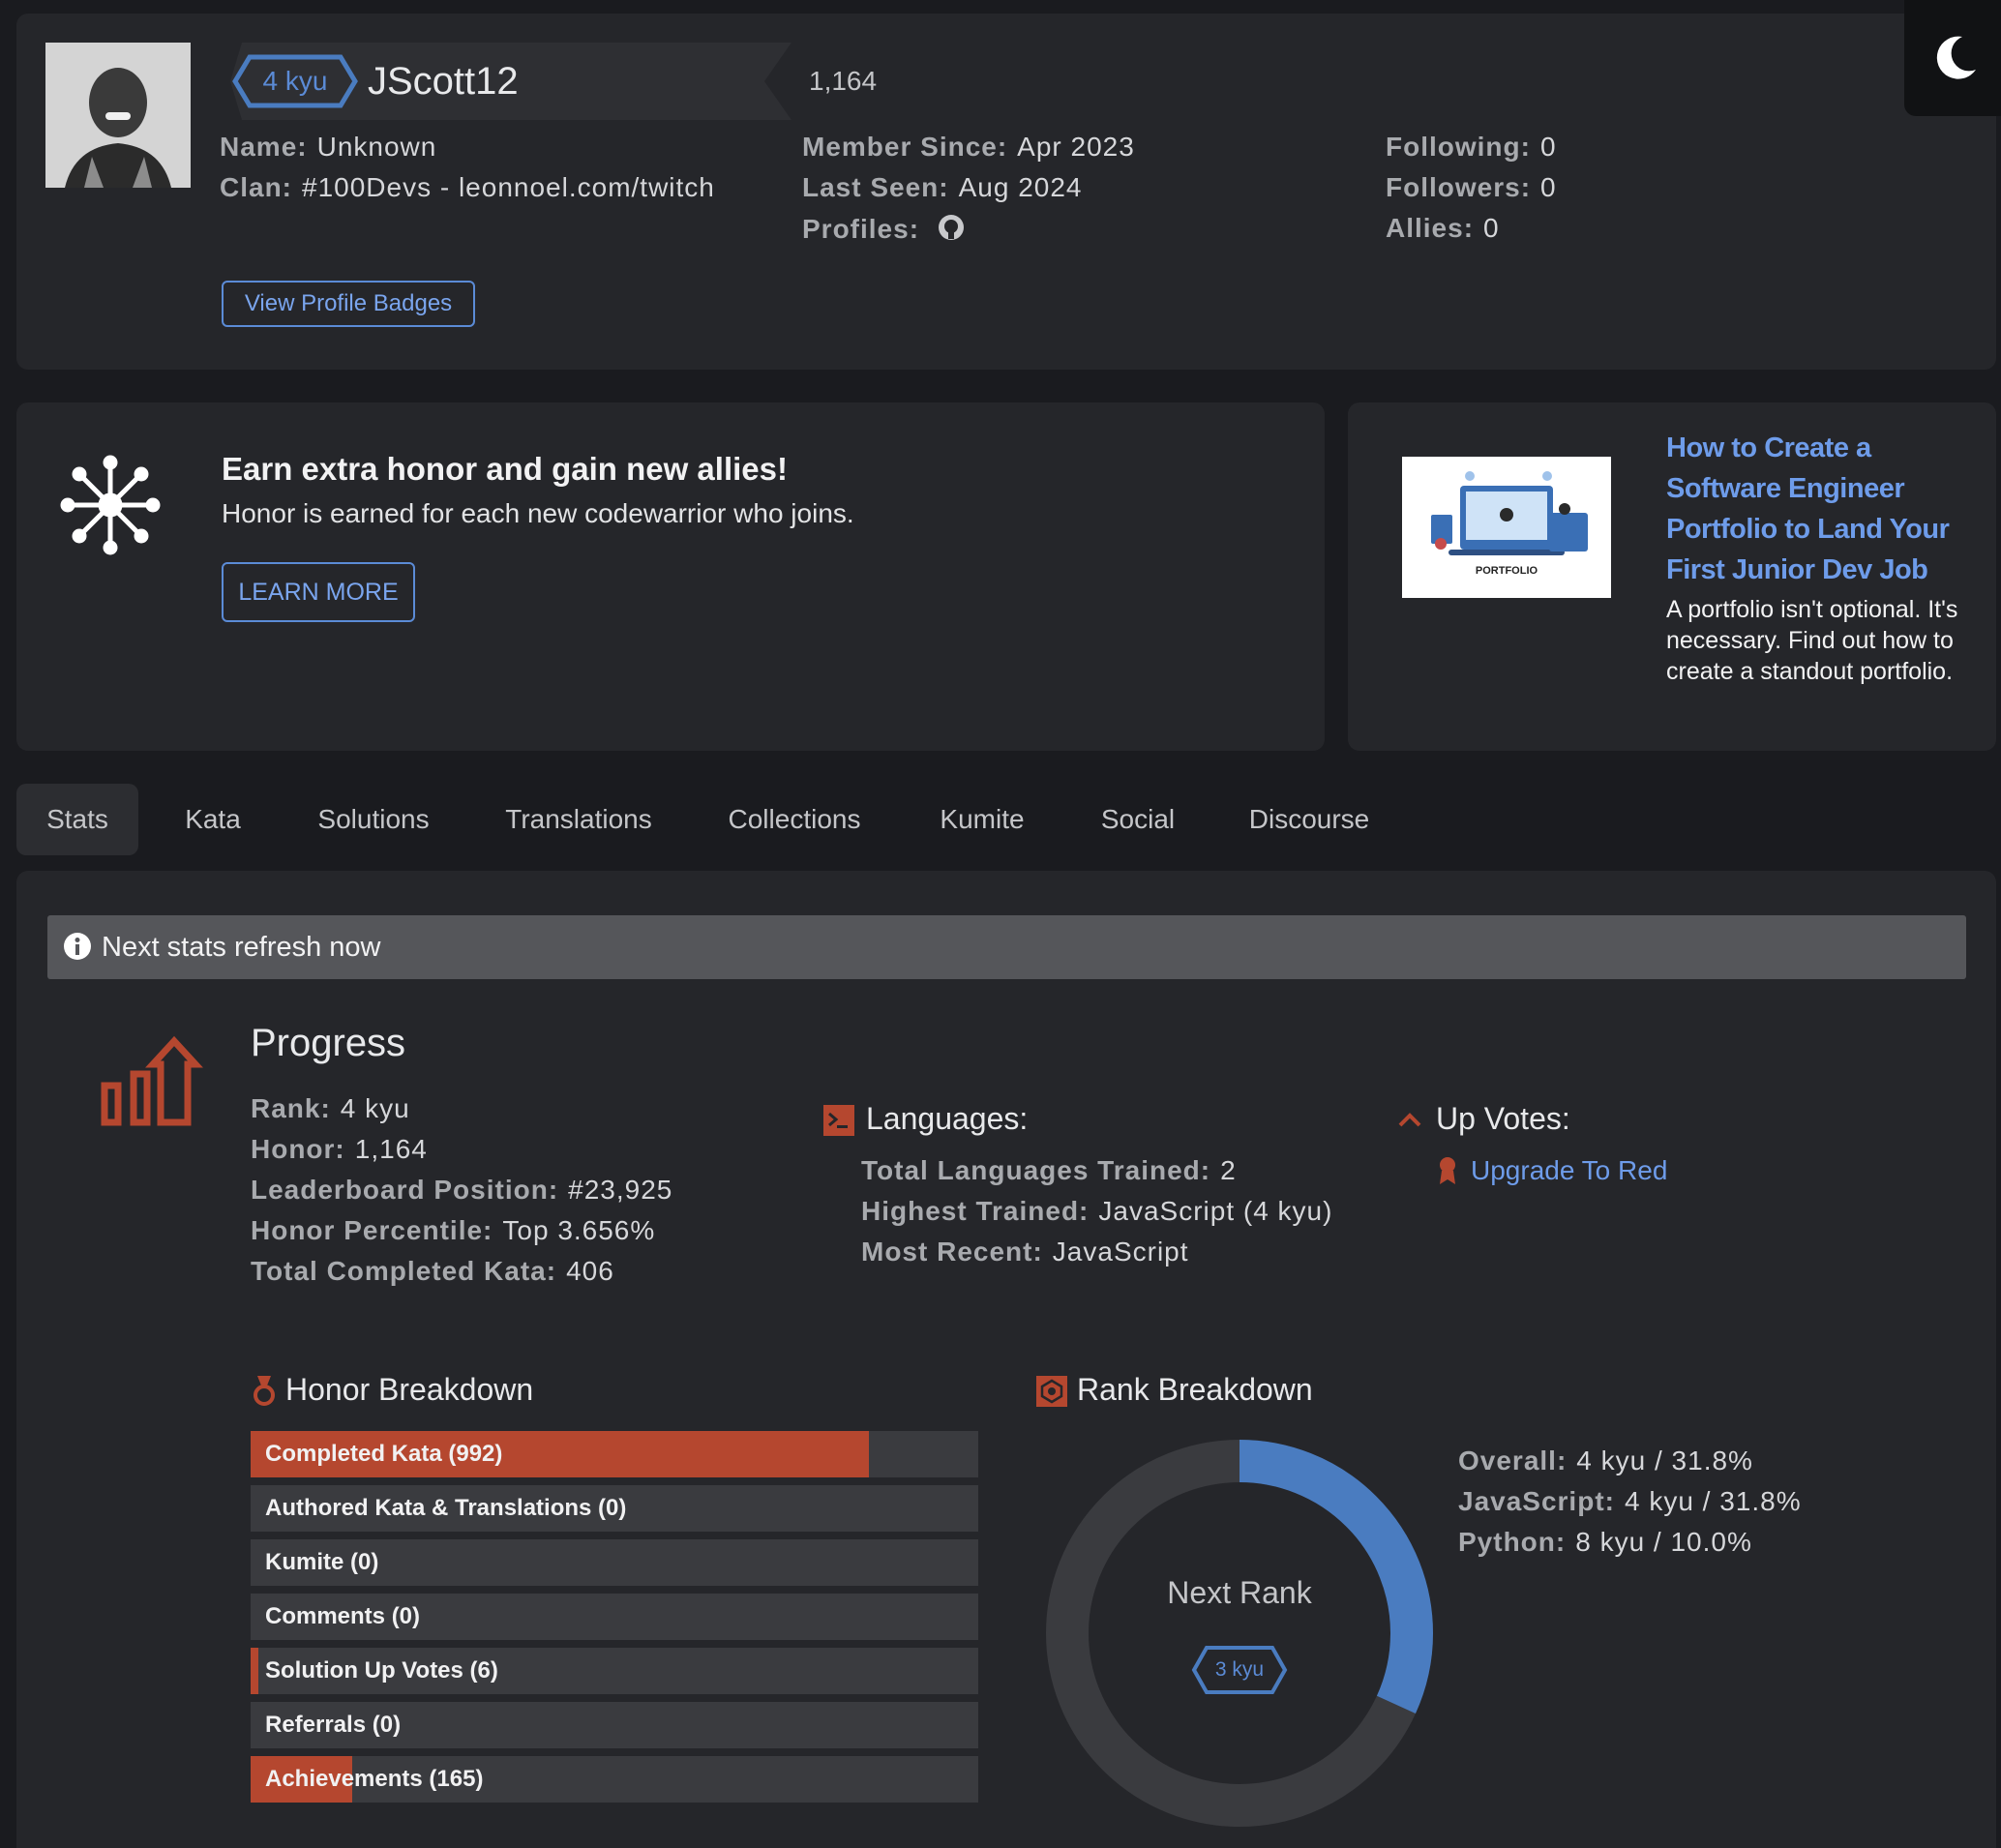  What do you see at coordinates (1471, 187) in the screenshot?
I see `followers-row: Followers: 0` at bounding box center [1471, 187].